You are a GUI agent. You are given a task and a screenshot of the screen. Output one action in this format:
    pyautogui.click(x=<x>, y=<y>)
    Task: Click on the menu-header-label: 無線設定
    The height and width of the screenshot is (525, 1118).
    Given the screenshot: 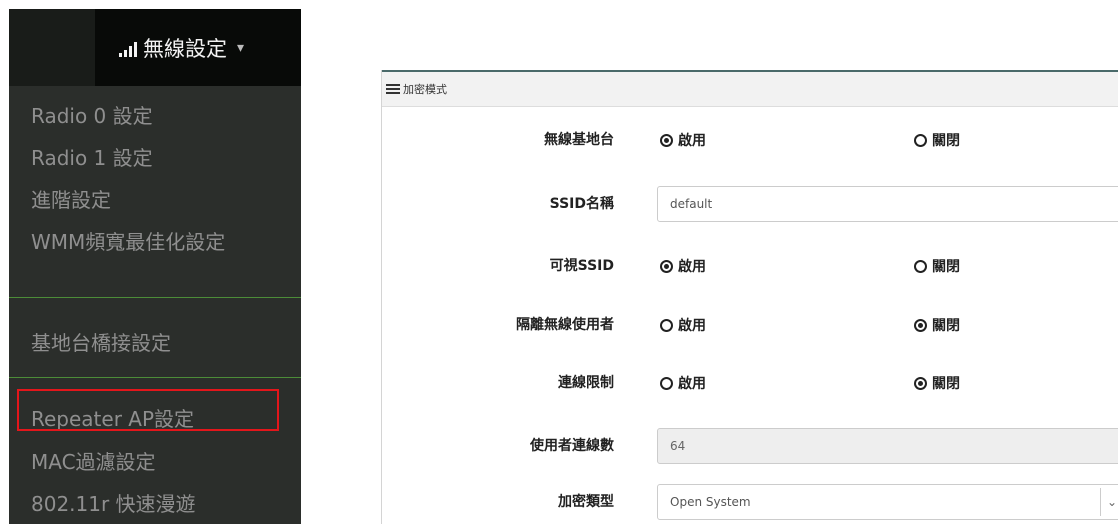 What is the action you would take?
    pyautogui.click(x=185, y=48)
    